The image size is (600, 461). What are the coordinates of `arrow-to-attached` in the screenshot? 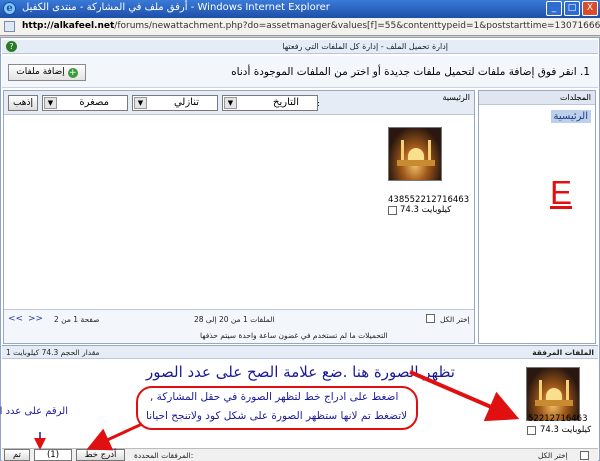 It's located at (464, 396).